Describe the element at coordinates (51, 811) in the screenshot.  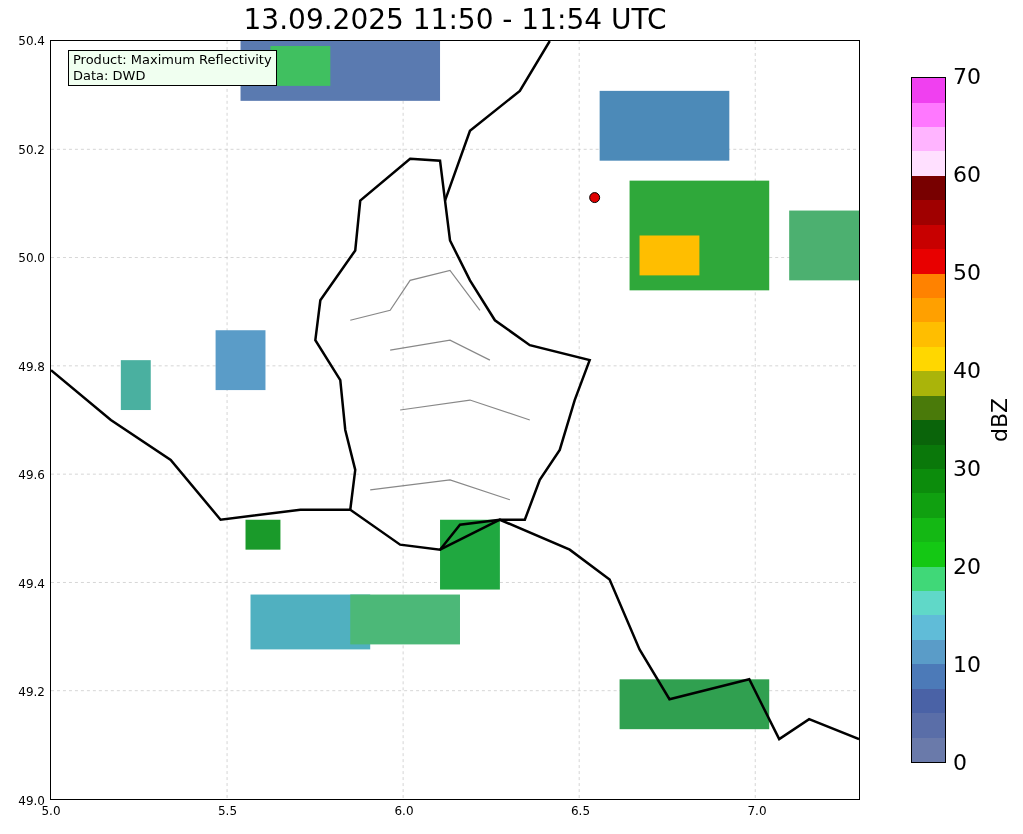
I see `x-tick-label: 5.0` at that location.